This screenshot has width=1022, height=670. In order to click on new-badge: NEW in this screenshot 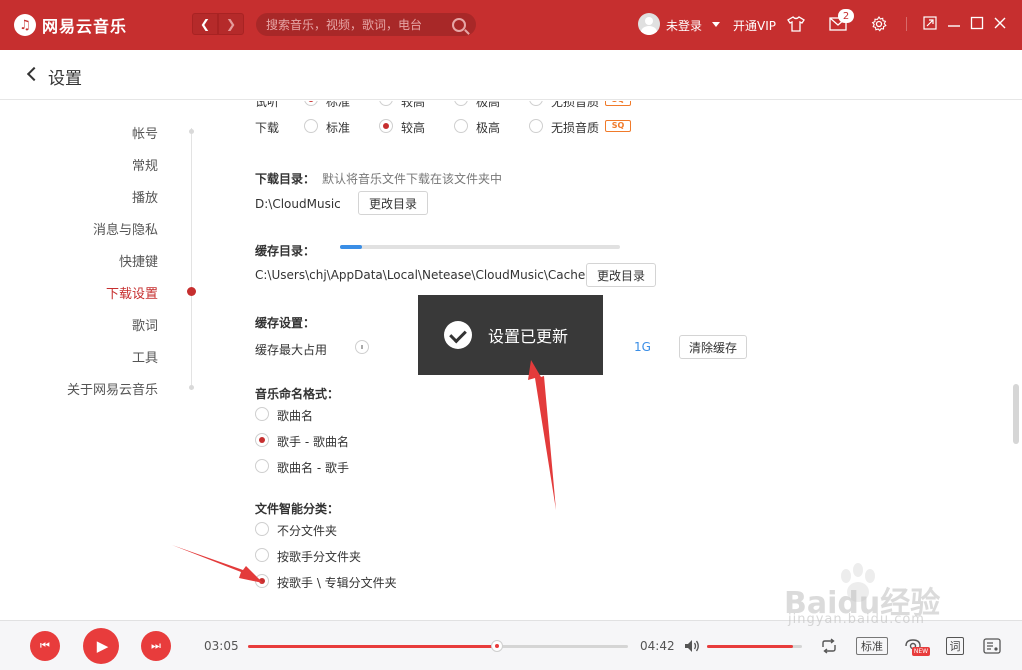, I will do `click(921, 651)`.